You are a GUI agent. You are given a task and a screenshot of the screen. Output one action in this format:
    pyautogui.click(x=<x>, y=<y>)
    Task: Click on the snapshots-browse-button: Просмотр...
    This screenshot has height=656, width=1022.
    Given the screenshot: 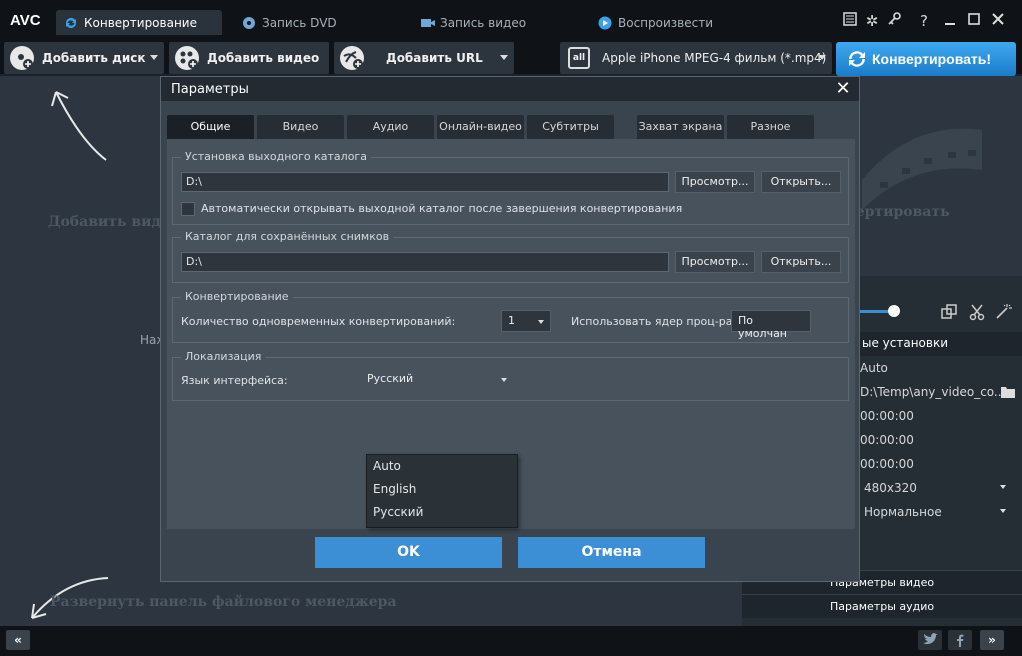 What is the action you would take?
    pyautogui.click(x=715, y=262)
    